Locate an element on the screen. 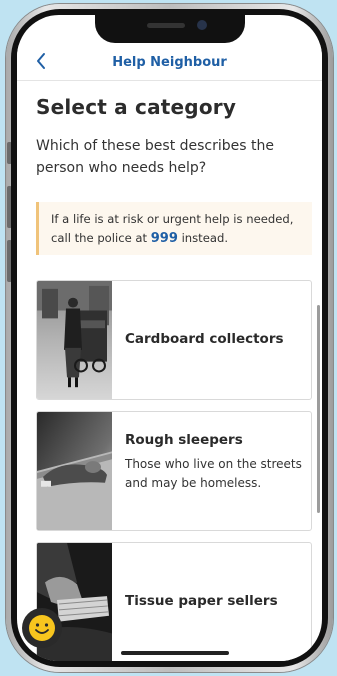  notch is located at coordinates (170, 29).